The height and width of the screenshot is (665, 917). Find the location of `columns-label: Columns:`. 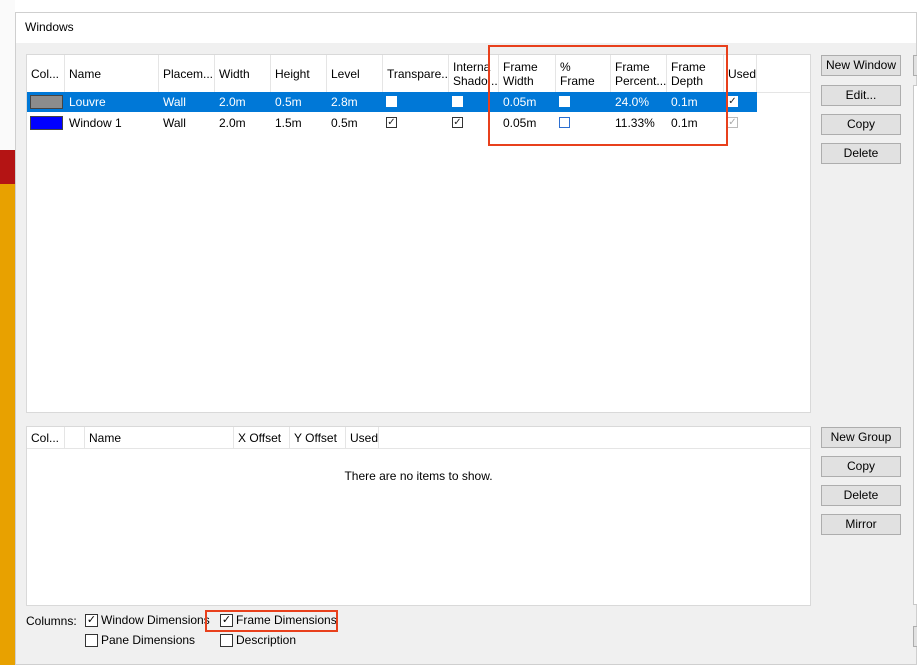

columns-label: Columns: is located at coordinates (51, 621).